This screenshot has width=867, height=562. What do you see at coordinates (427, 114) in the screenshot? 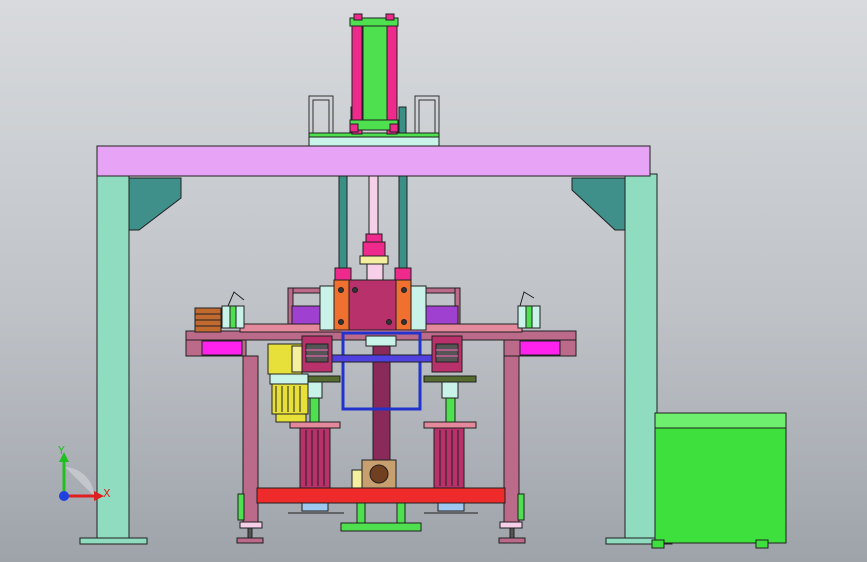
I see `upper-bracket-right` at bounding box center [427, 114].